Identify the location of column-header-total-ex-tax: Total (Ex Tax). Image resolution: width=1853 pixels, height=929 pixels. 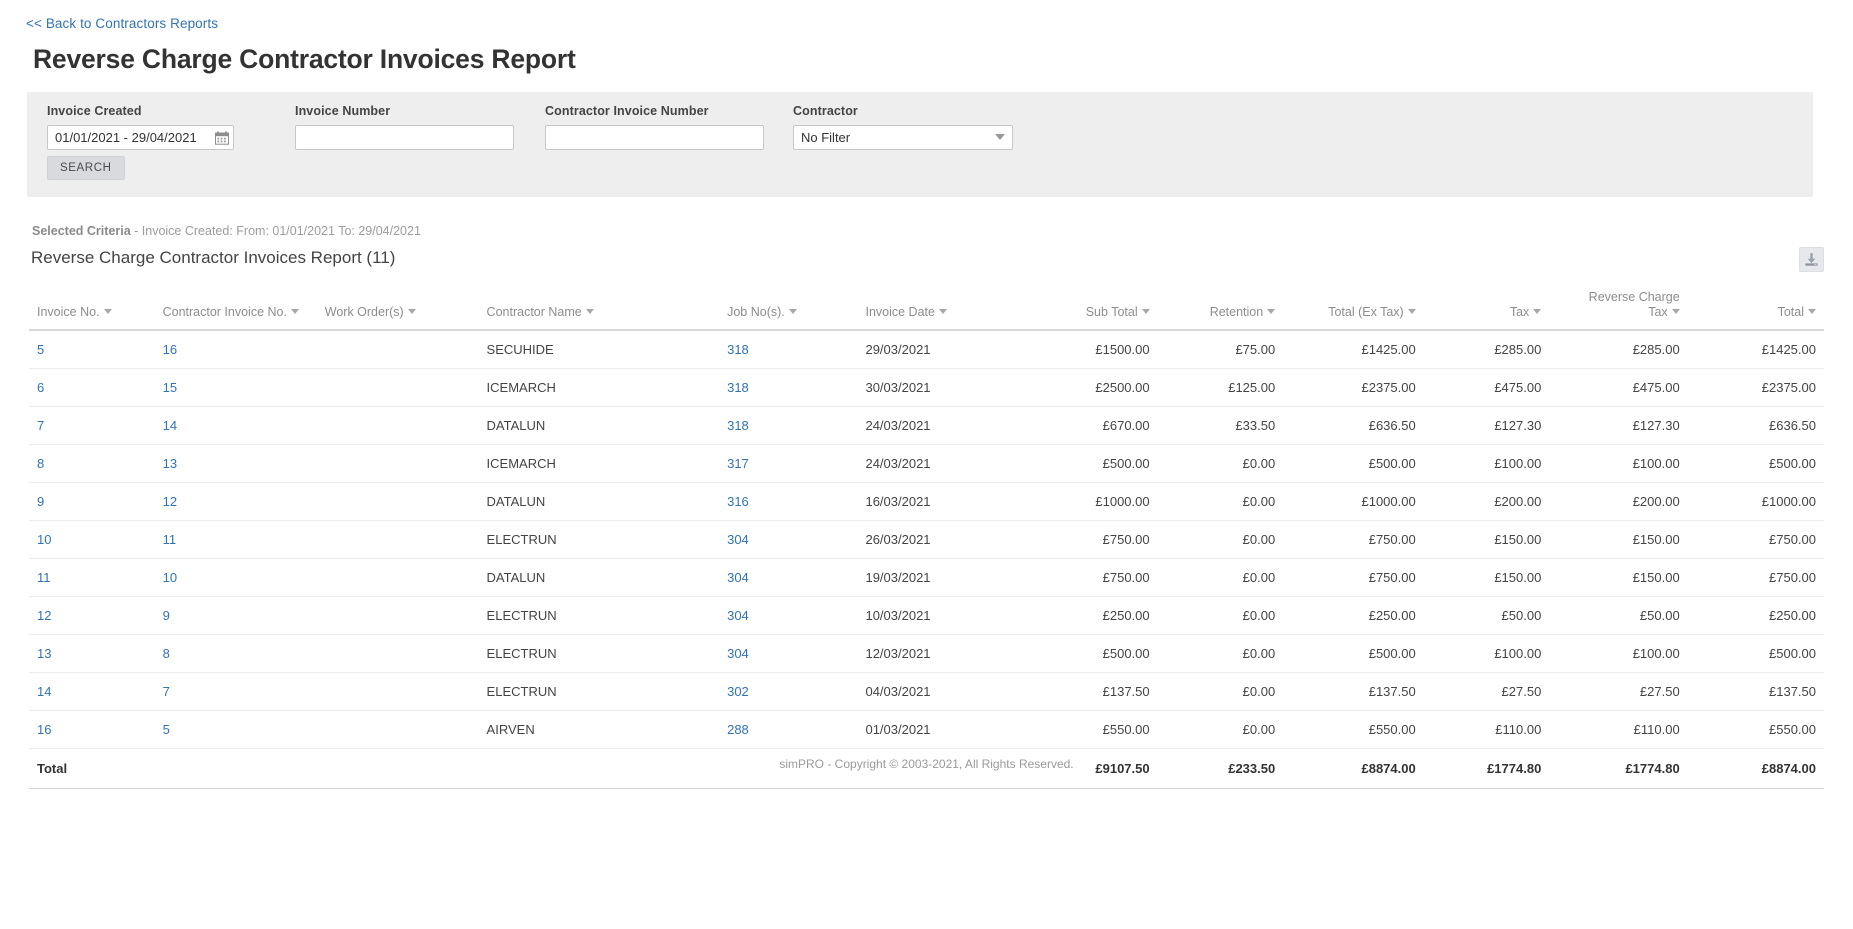
(1353, 308).